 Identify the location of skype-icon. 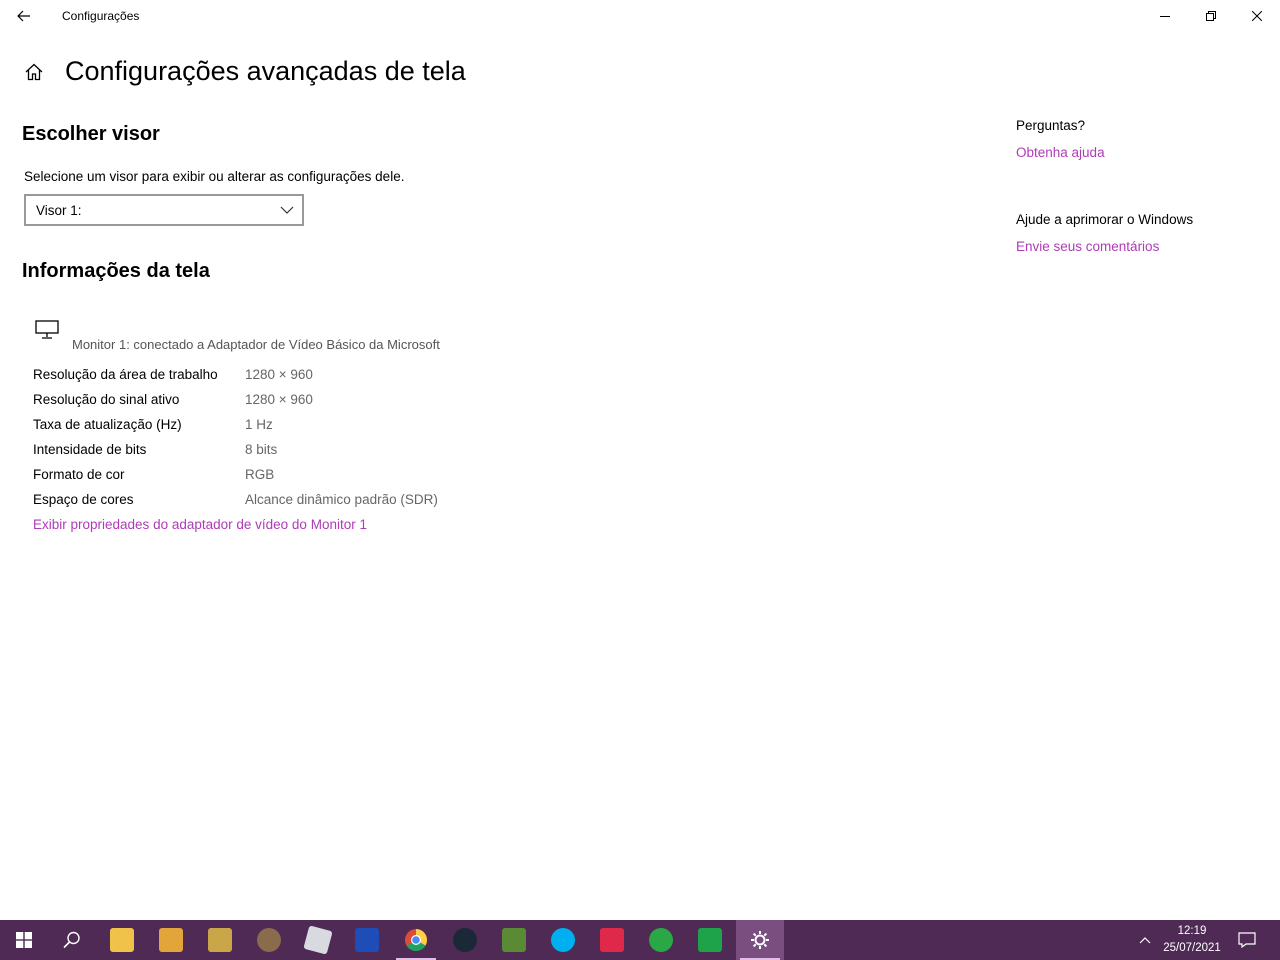
(563, 940).